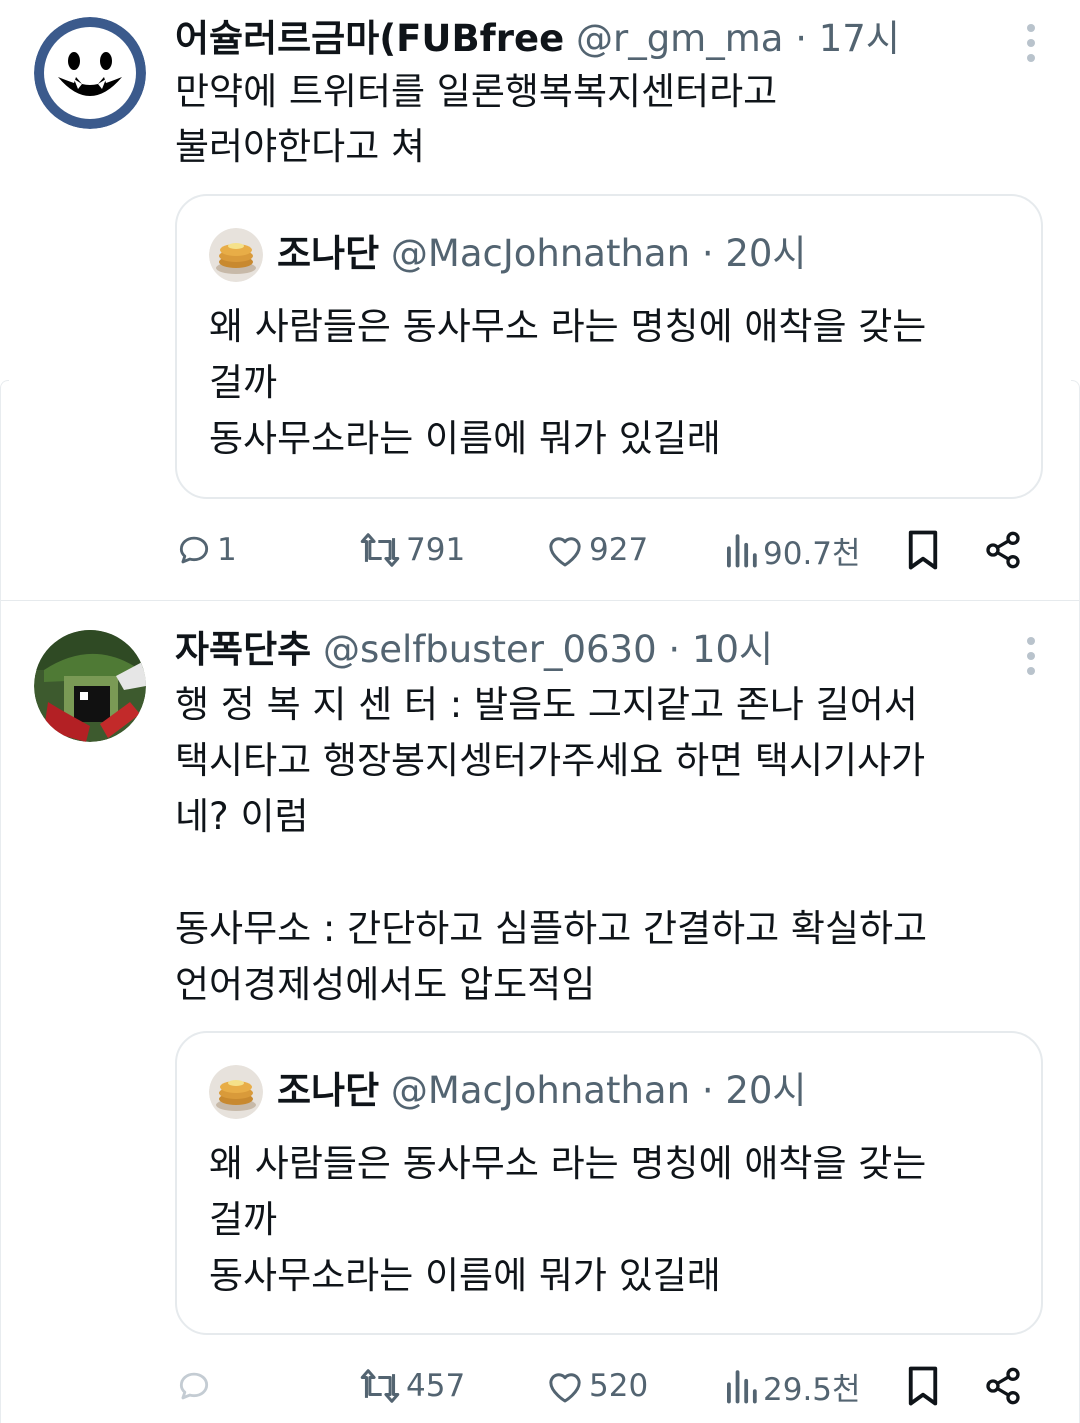 Image resolution: width=1080 pixels, height=1423 pixels. What do you see at coordinates (619, 1386) in the screenshot?
I see `like-count: 520` at bounding box center [619, 1386].